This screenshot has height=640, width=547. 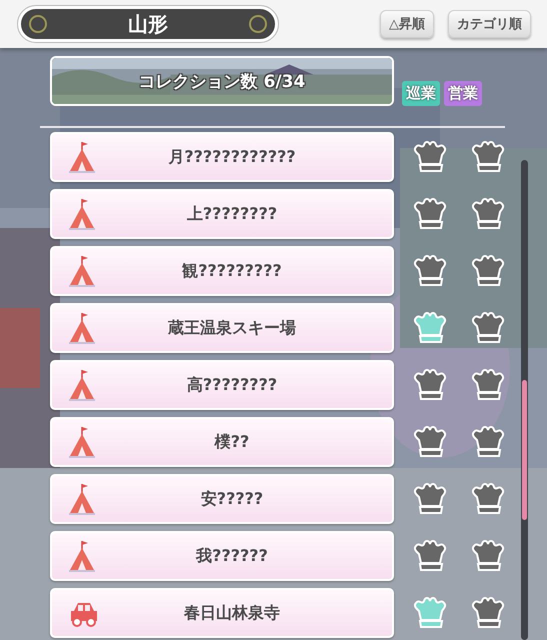 What do you see at coordinates (407, 24) in the screenshot?
I see `sort-button: △昇順` at bounding box center [407, 24].